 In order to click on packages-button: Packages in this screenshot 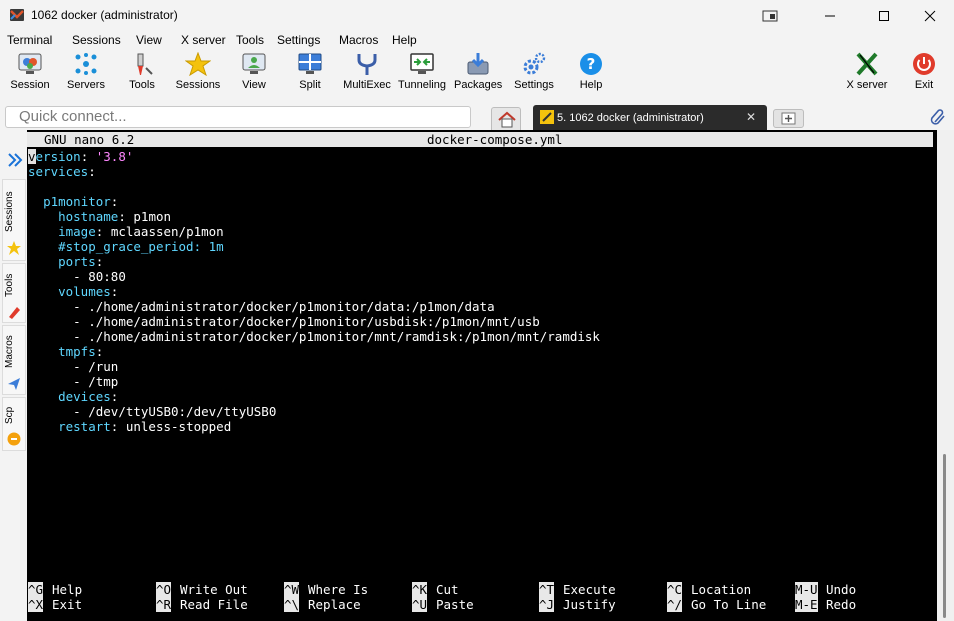, I will do `click(478, 76)`.